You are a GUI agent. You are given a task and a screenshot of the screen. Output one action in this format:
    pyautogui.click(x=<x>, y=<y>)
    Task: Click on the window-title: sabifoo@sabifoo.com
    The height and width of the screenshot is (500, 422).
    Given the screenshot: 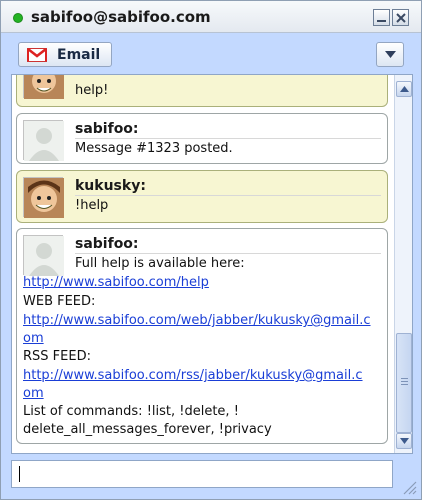 What is the action you would take?
    pyautogui.click(x=121, y=17)
    